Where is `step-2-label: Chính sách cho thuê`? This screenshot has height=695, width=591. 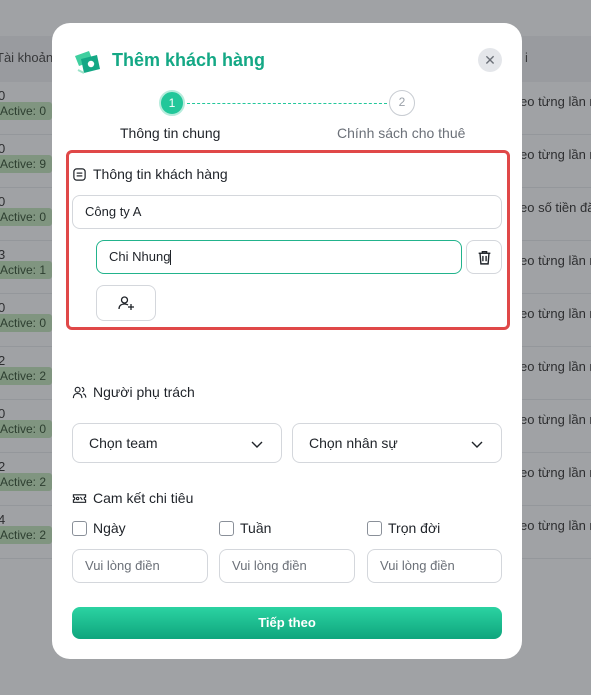
step-2-label: Chính sách cho thuê is located at coordinates (401, 133).